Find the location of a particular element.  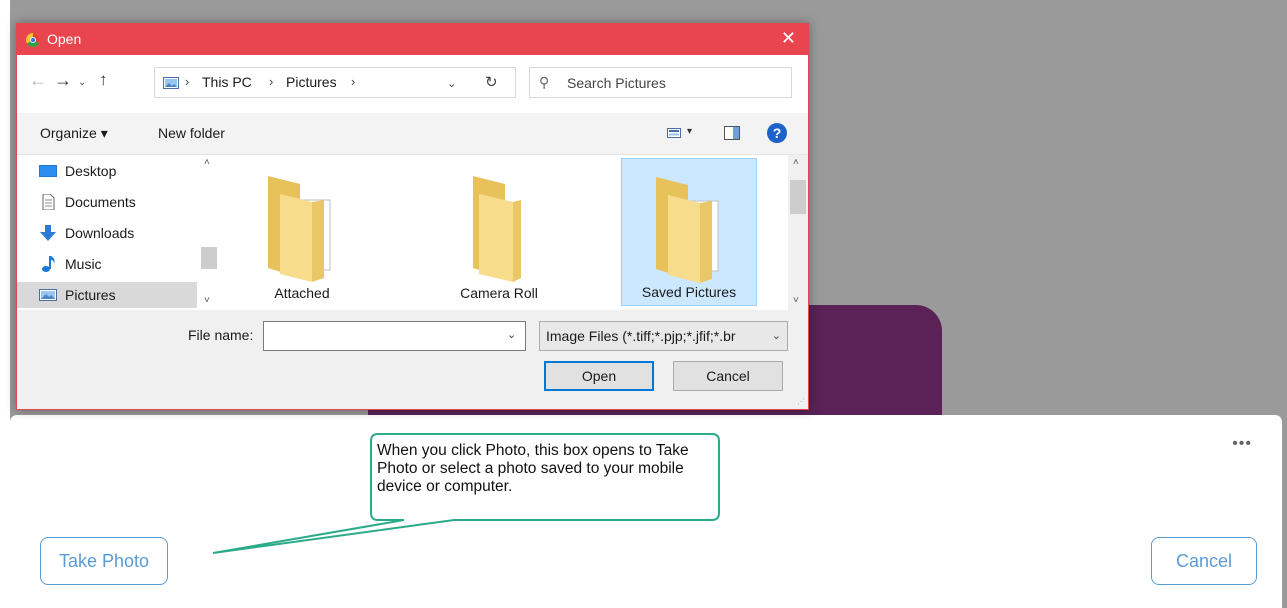

dialog-toolbar: Organize ▾ New folder ▾ ? is located at coordinates (412, 134).